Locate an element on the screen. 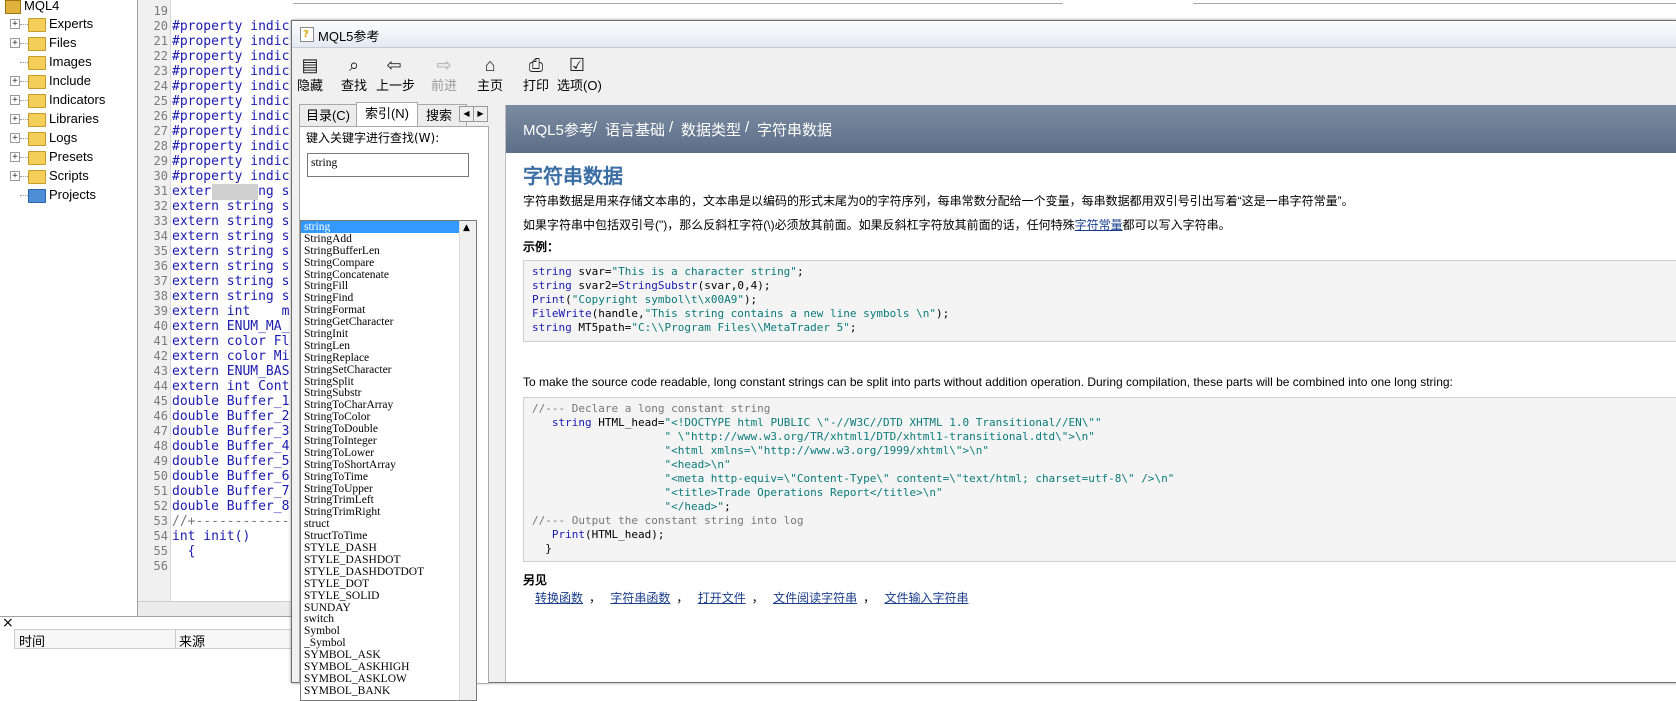 The width and height of the screenshot is (1676, 701). scroll-up-icon: ▲ is located at coordinates (466, 228).